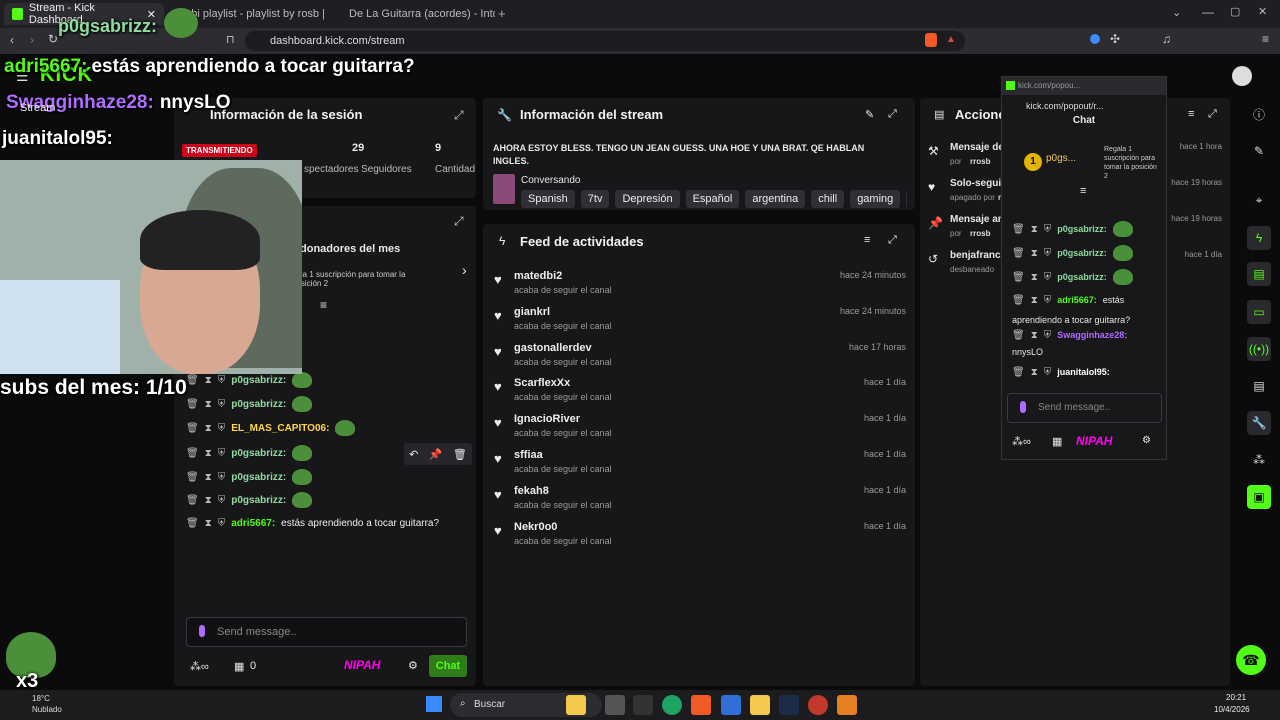 This screenshot has width=1280, height=720. Describe the element at coordinates (1265, 39) in the screenshot. I see `menu-icon: ≡` at that location.